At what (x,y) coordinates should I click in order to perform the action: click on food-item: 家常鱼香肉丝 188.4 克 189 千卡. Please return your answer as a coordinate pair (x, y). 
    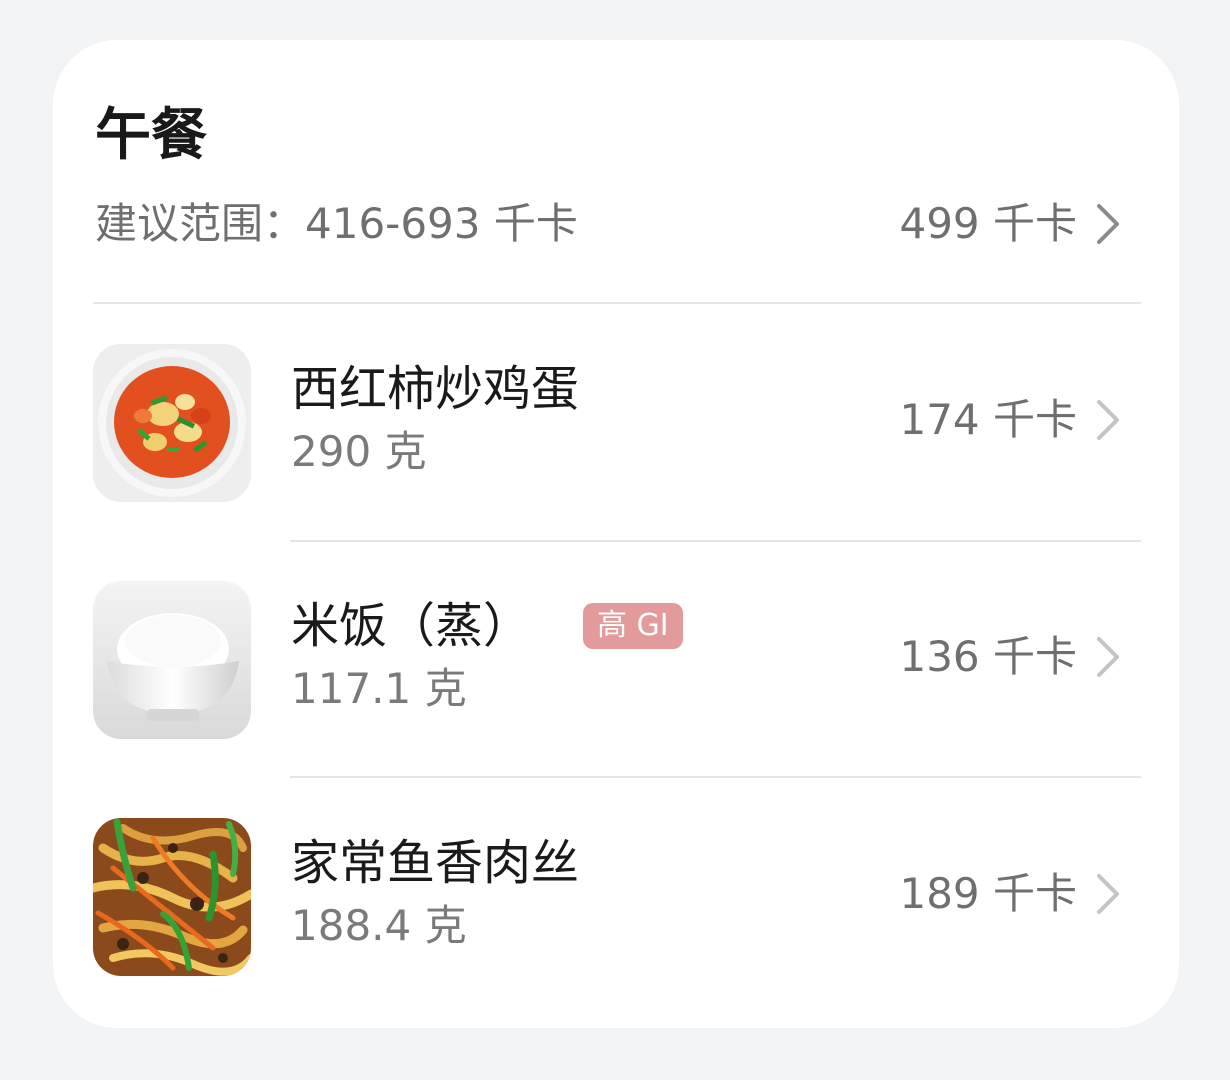
    Looking at the image, I should click on (616, 898).